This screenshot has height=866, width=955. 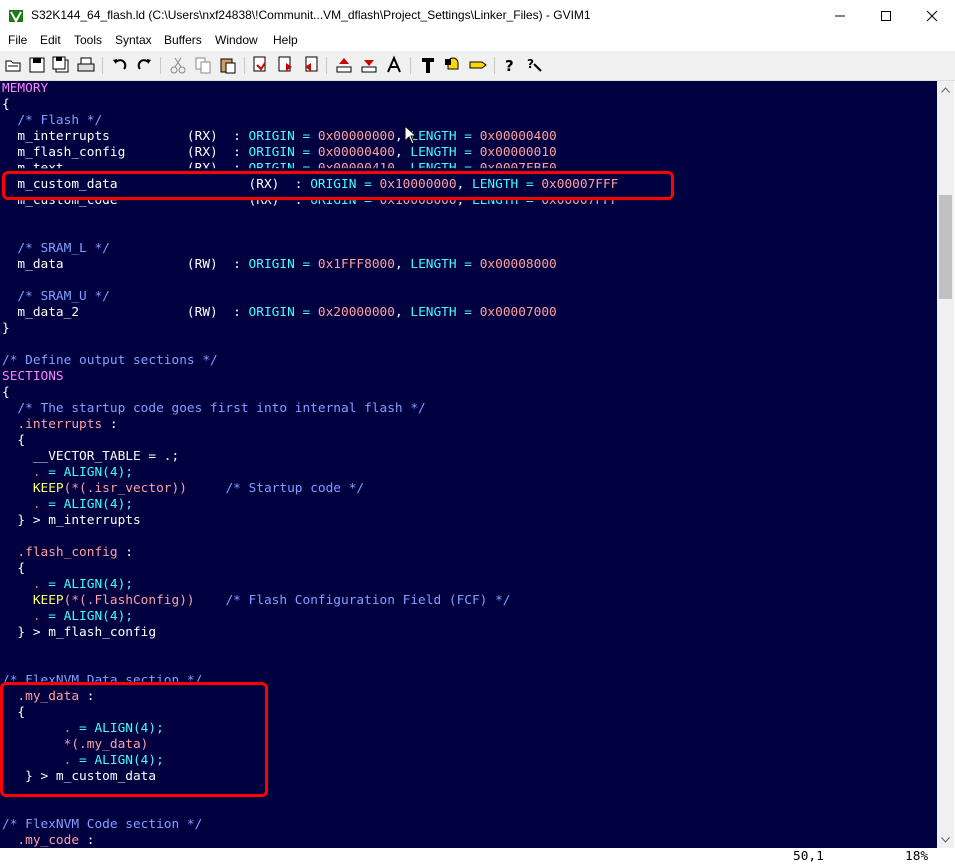 I want to click on vertical-scrollbar, so click(x=945, y=464).